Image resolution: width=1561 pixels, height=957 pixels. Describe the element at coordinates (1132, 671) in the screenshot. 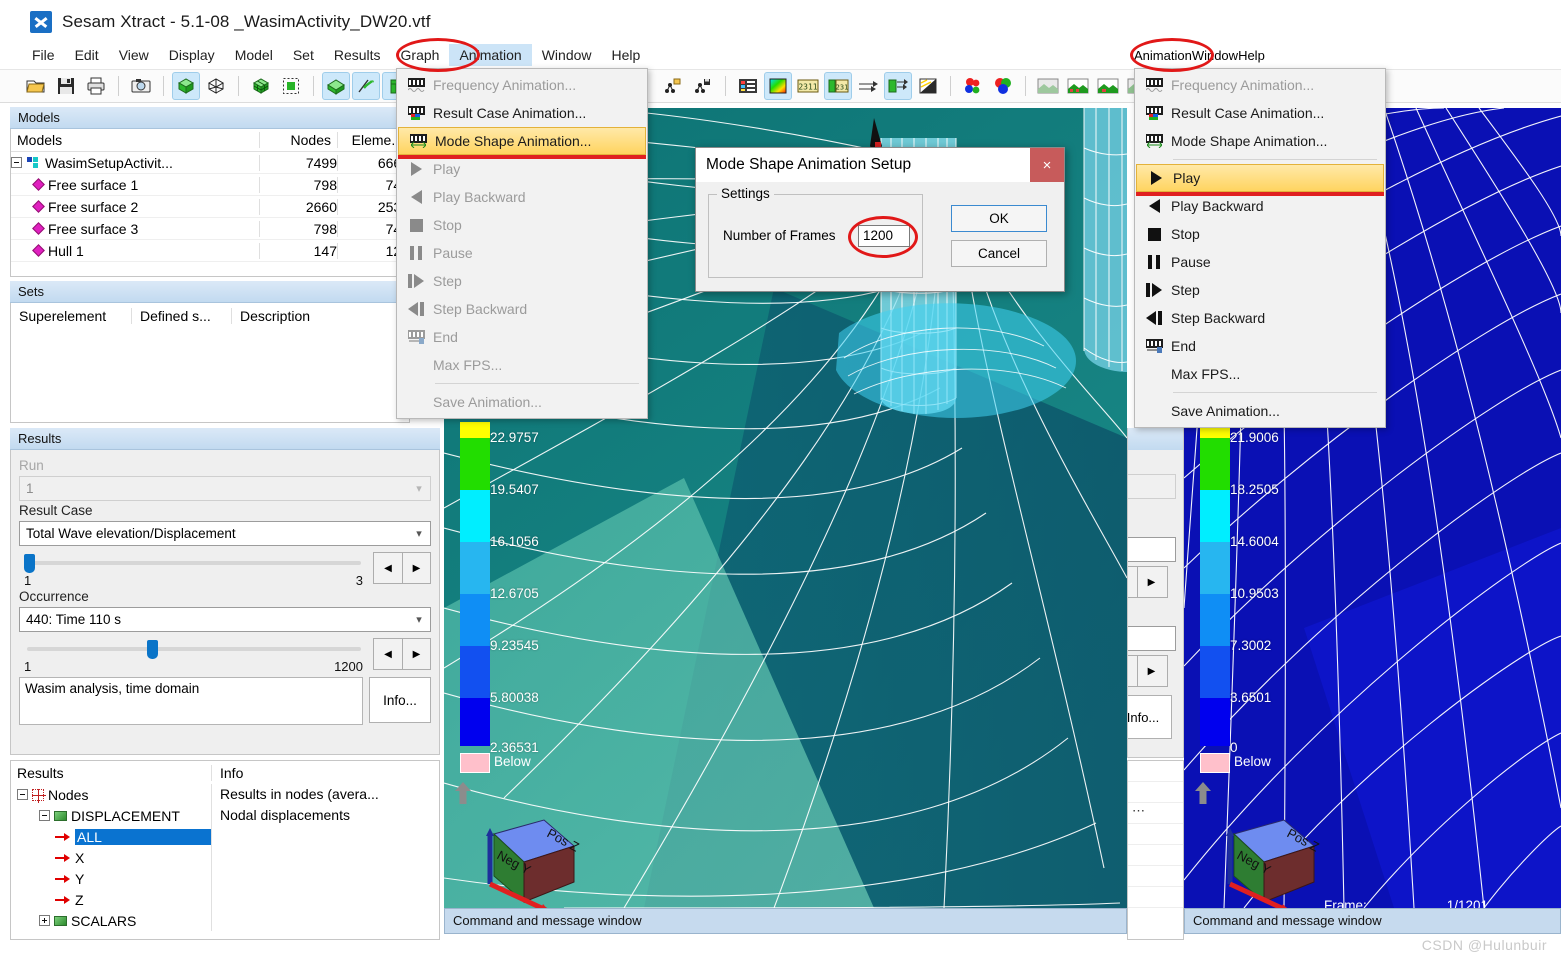

I see `secondary-prev-button-2: ◀` at that location.